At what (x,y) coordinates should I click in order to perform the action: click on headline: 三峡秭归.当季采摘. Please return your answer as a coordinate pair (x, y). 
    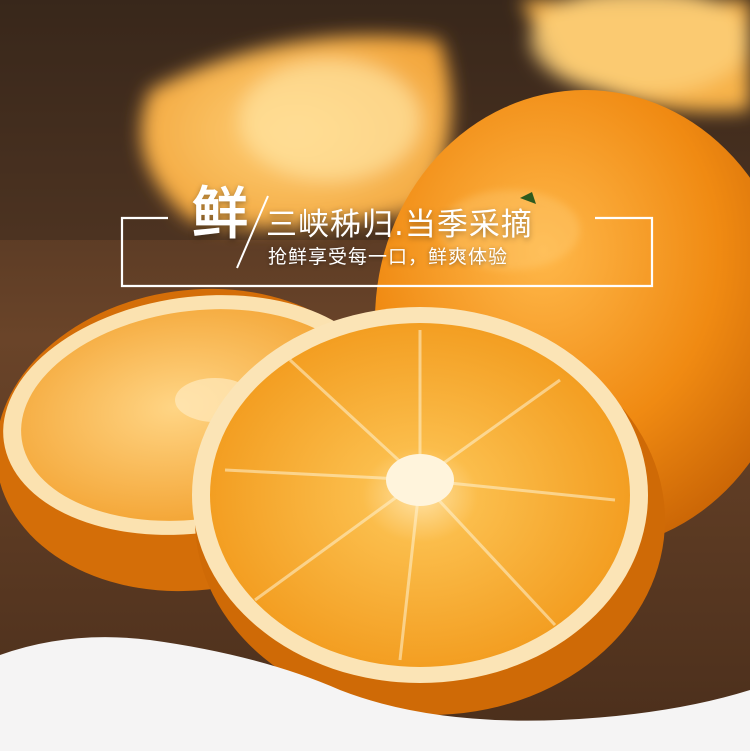
    Looking at the image, I should click on (399, 225).